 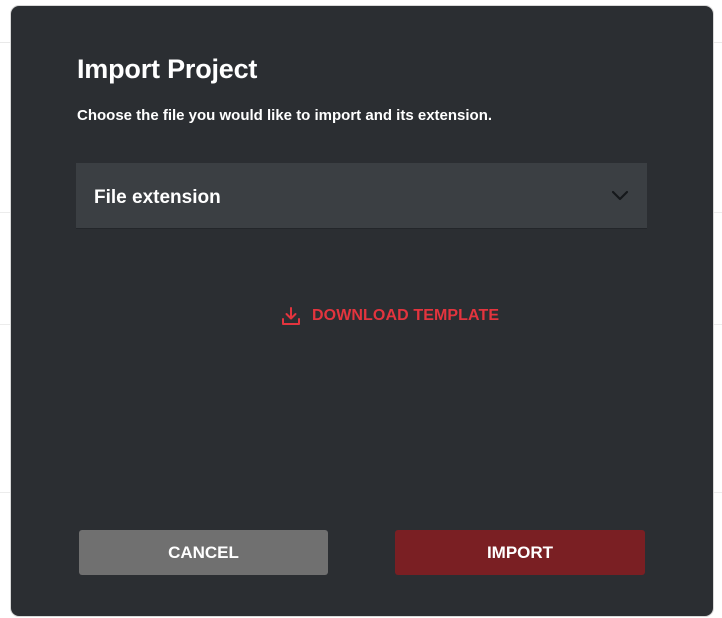 What do you see at coordinates (406, 315) in the screenshot?
I see `download-template-label: DOWNLOAD TEMPLATE` at bounding box center [406, 315].